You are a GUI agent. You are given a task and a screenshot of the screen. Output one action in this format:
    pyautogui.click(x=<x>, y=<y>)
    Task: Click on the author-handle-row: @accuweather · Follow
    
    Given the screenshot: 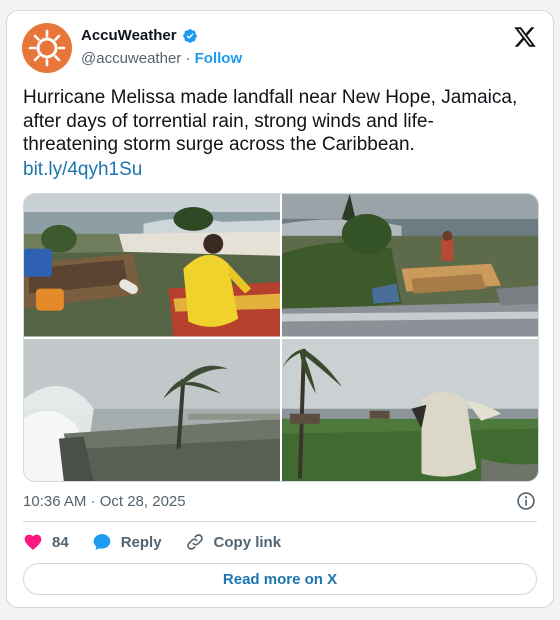 What is the action you would take?
    pyautogui.click(x=161, y=58)
    